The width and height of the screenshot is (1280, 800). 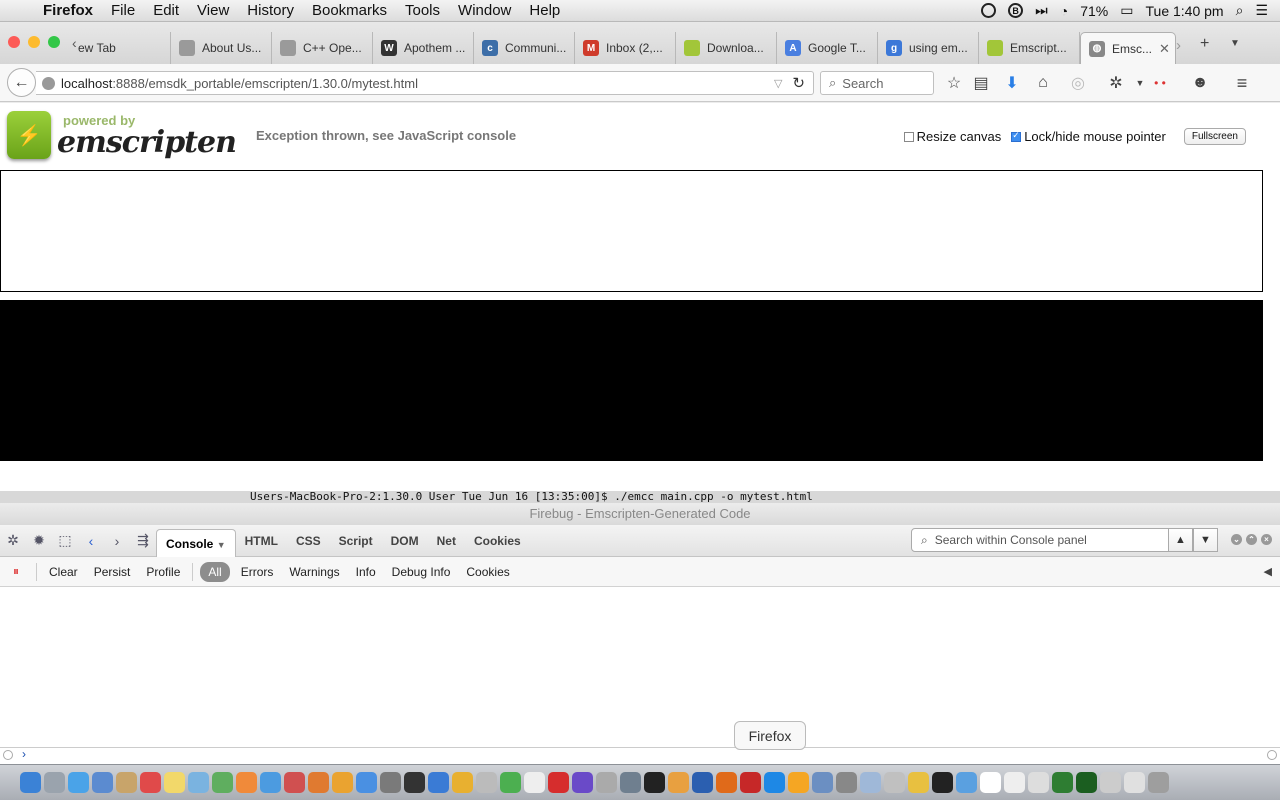 I want to click on home-icon: ⌂, so click(x=1043, y=83).